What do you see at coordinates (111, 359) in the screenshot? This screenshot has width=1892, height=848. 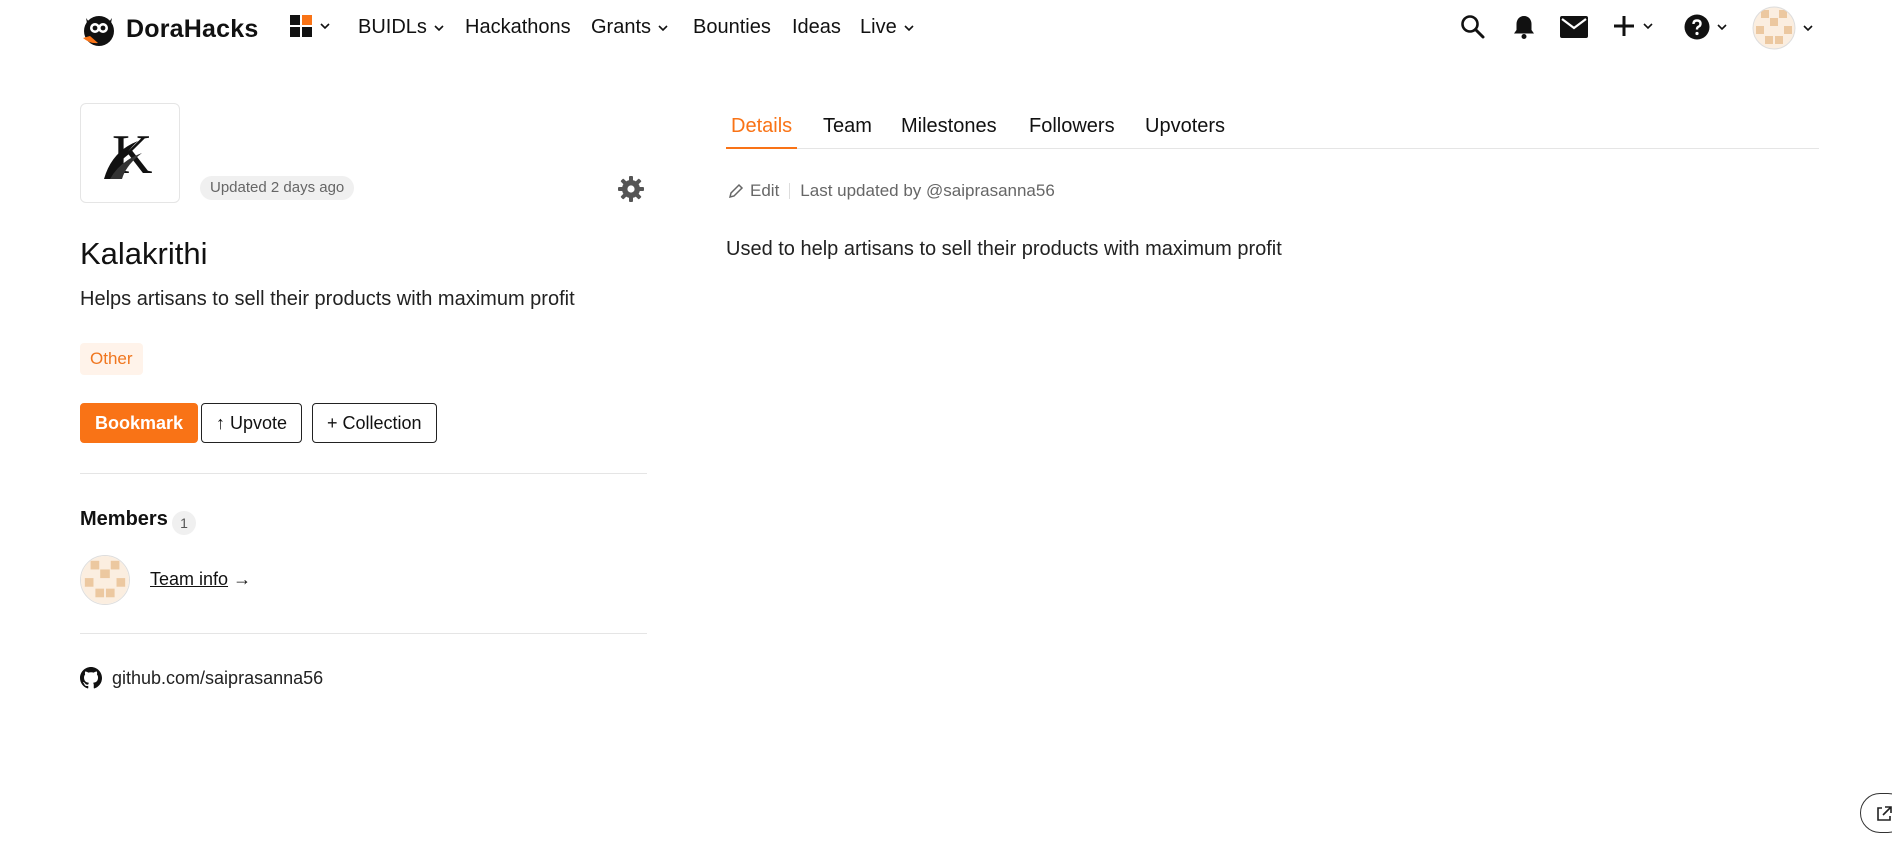 I see `category-tag: Other` at bounding box center [111, 359].